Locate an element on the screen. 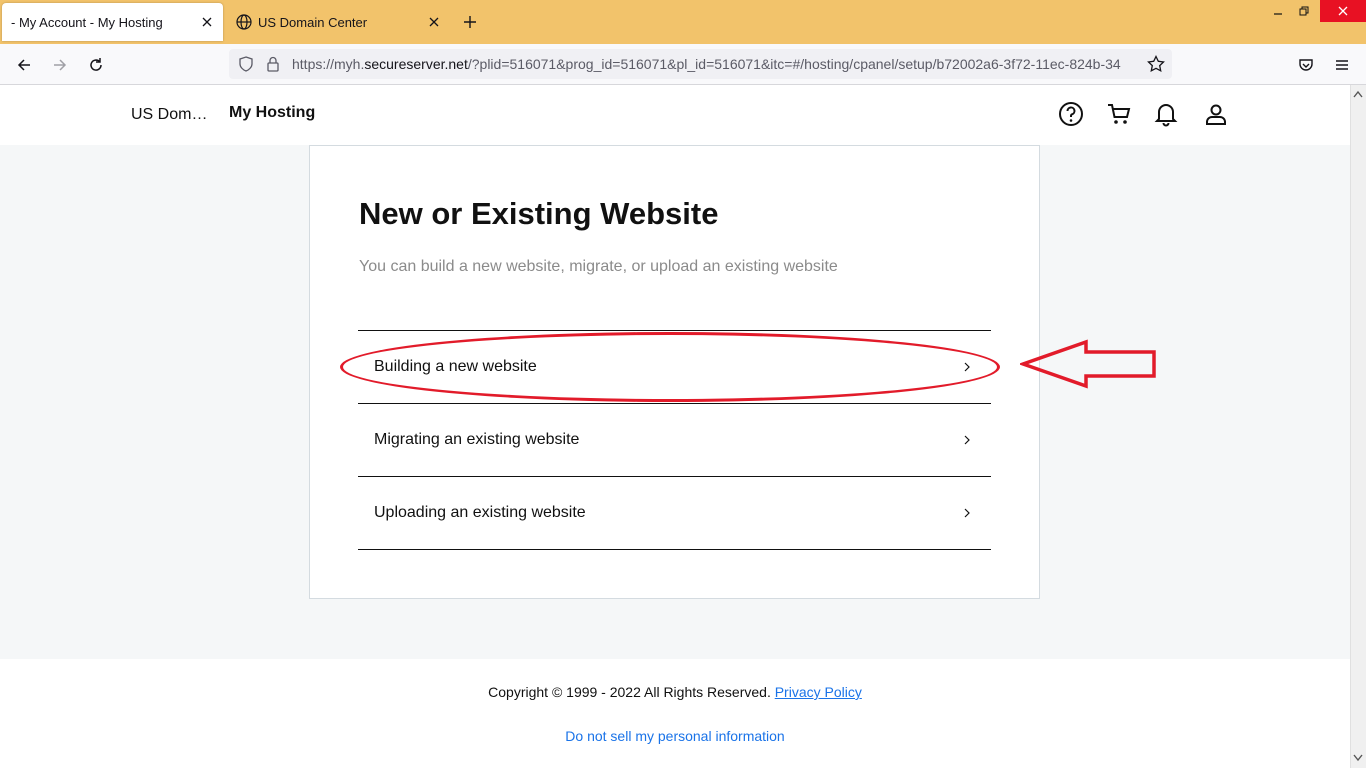 This screenshot has width=1366, height=768. my-hosting-nav: My Hosting is located at coordinates (272, 113).